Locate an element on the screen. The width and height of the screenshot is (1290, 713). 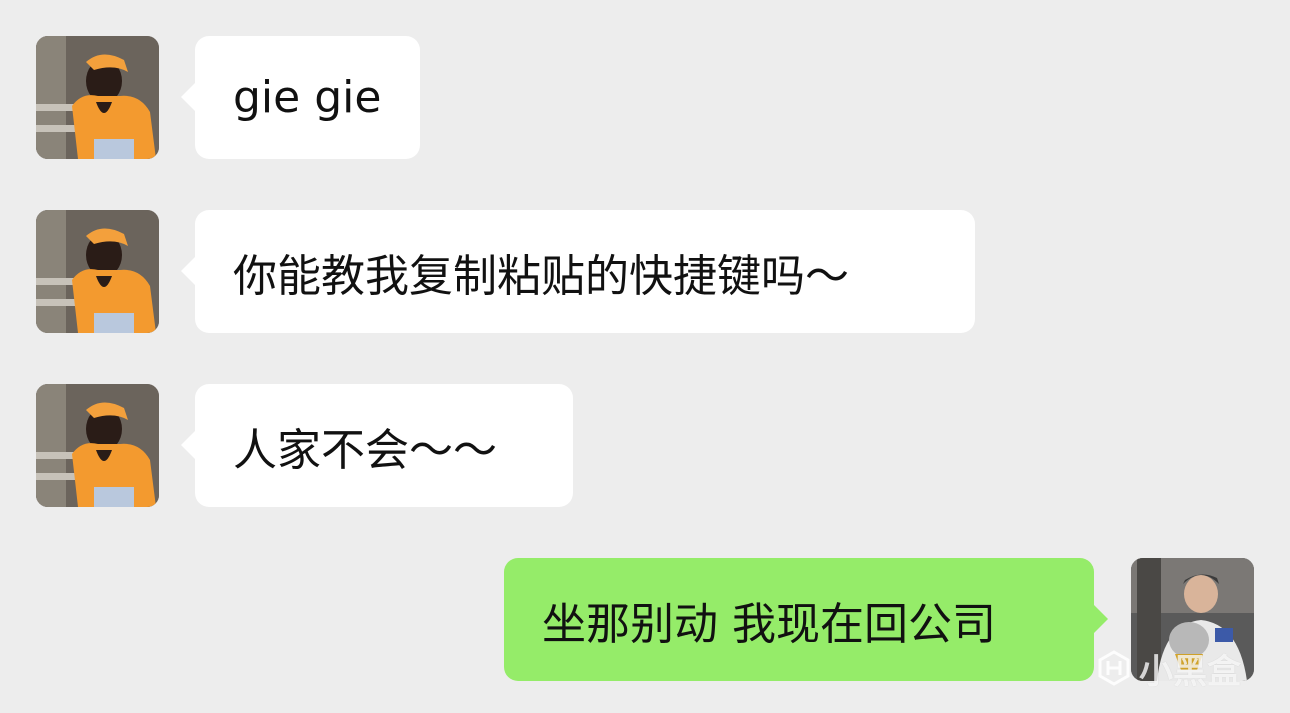
message-bubble-incoming: 人家不会～～ is located at coordinates (377, 445).